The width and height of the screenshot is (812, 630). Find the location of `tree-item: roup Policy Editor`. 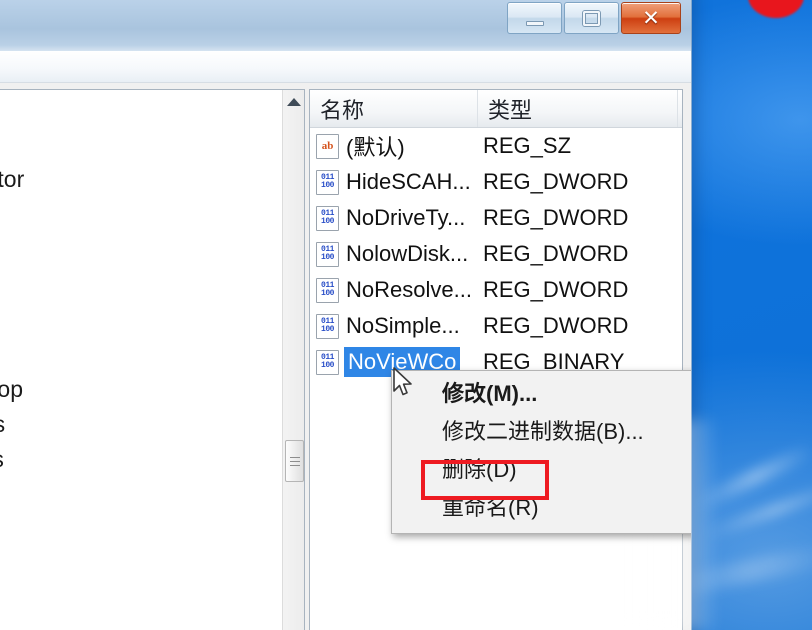

tree-item: roup Policy Editor is located at coordinates (141, 179).